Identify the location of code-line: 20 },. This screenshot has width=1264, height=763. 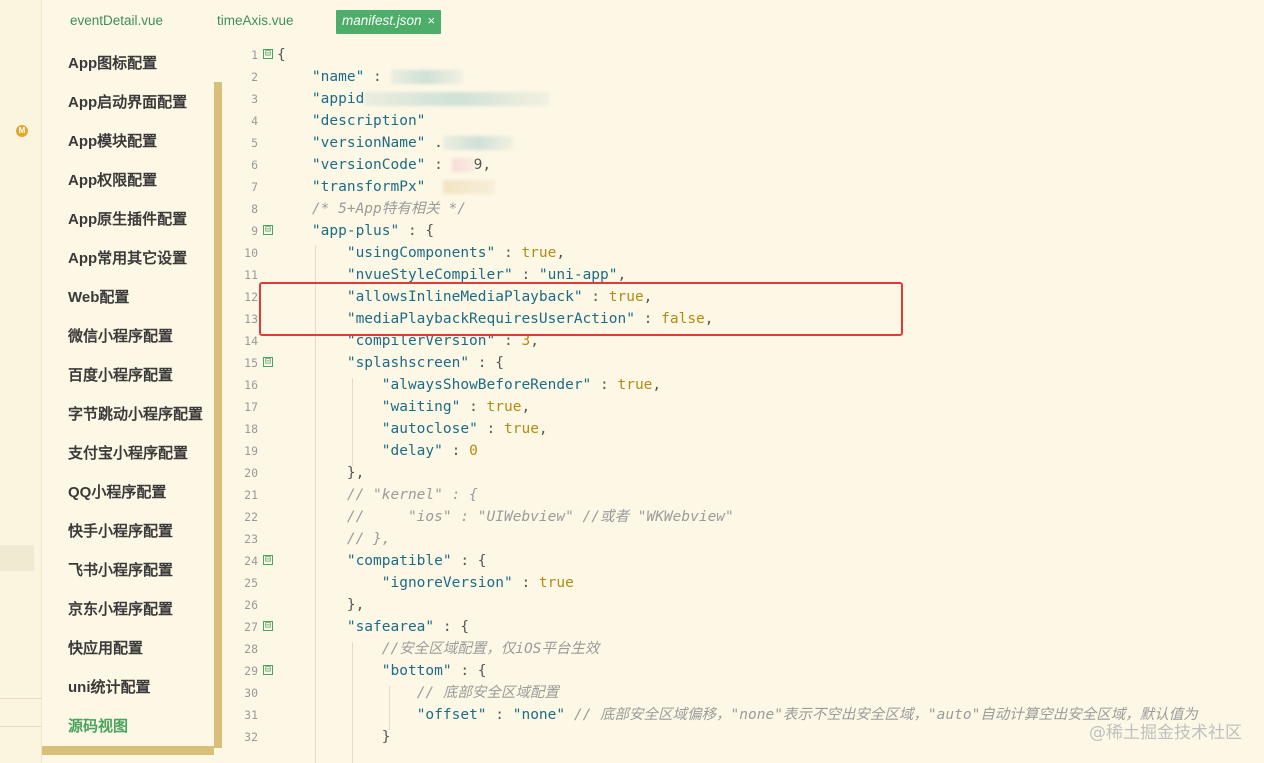
(743, 473).